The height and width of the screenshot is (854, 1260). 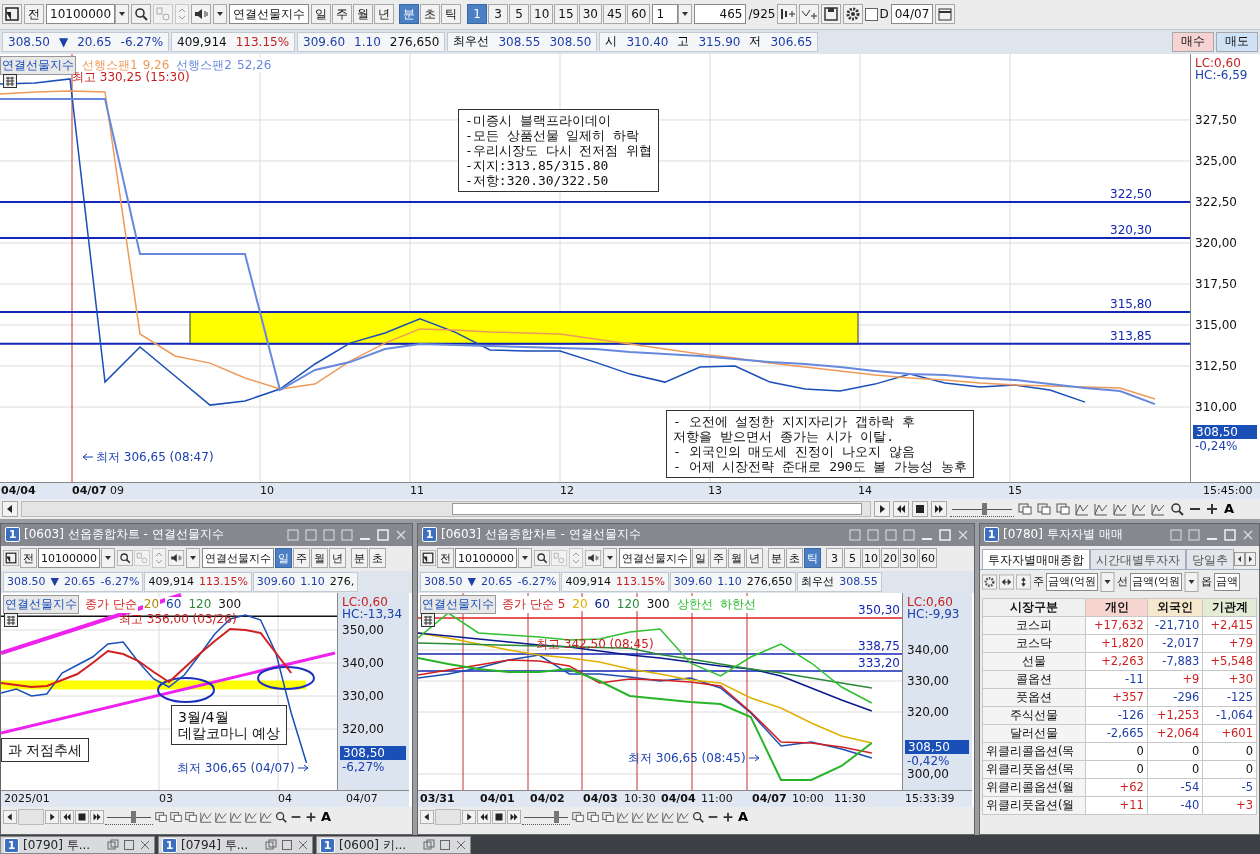 I want to click on date-field: 04/07, so click(x=912, y=14).